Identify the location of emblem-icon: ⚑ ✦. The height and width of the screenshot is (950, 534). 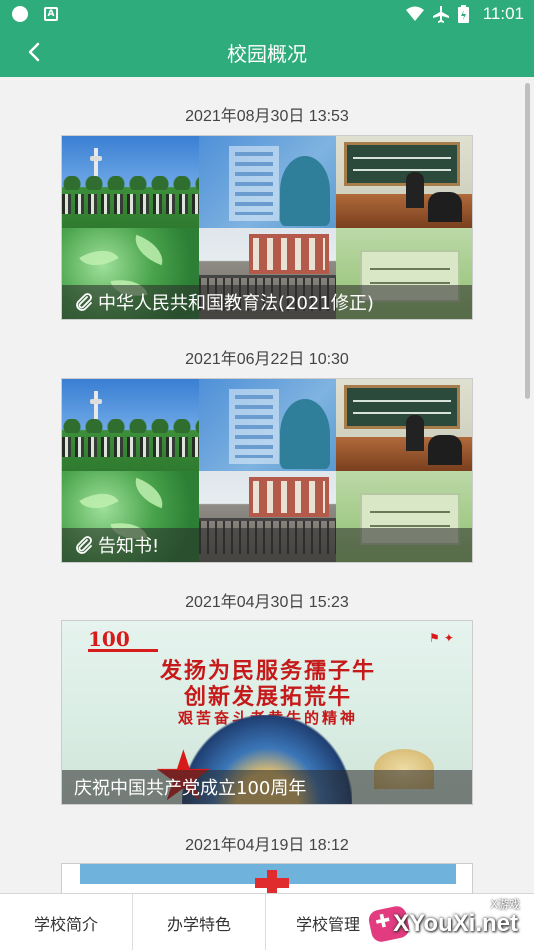
(441, 638).